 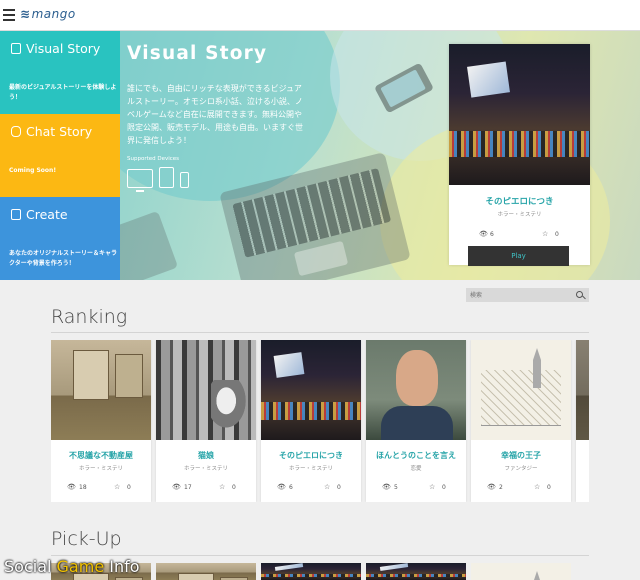 I want to click on watermark-text: Info, so click(x=122, y=566).